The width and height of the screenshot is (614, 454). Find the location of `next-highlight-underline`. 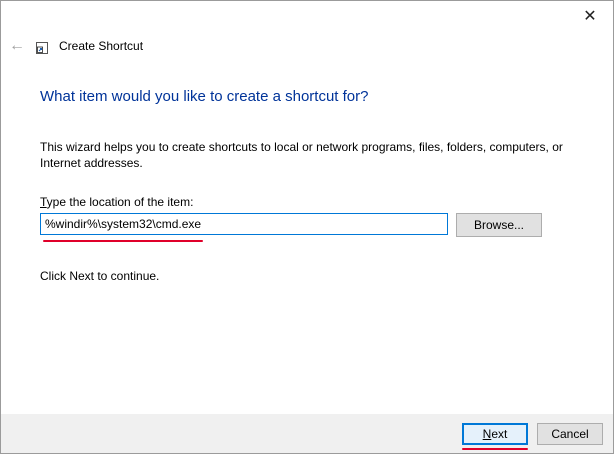

next-highlight-underline is located at coordinates (495, 449).